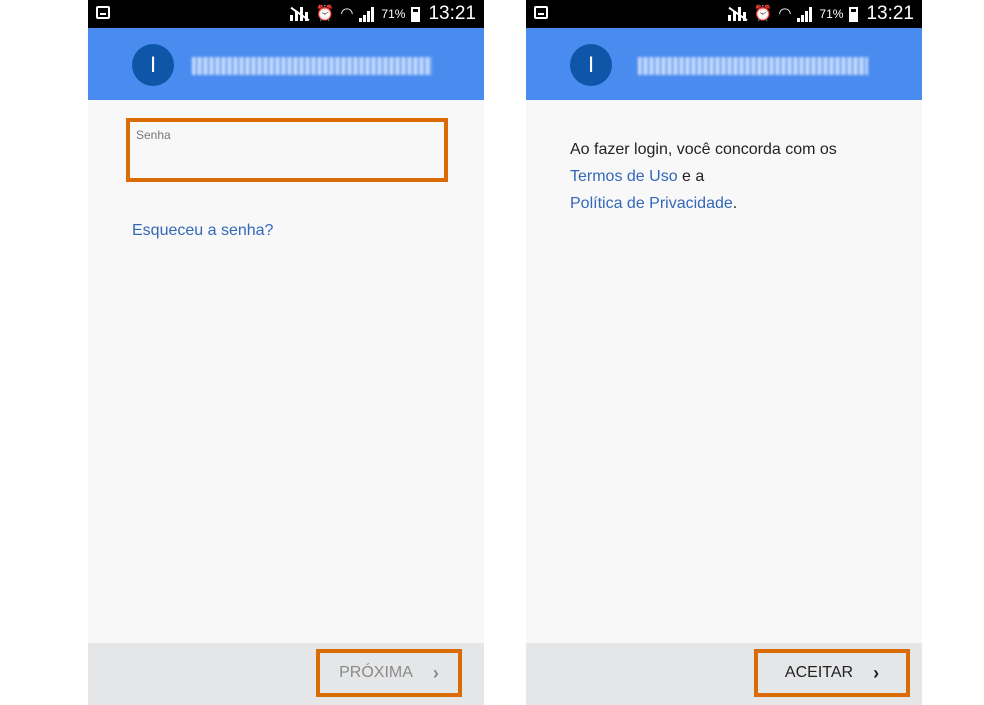 Image resolution: width=984 pixels, height=705 pixels. I want to click on terms-period: ., so click(735, 203).